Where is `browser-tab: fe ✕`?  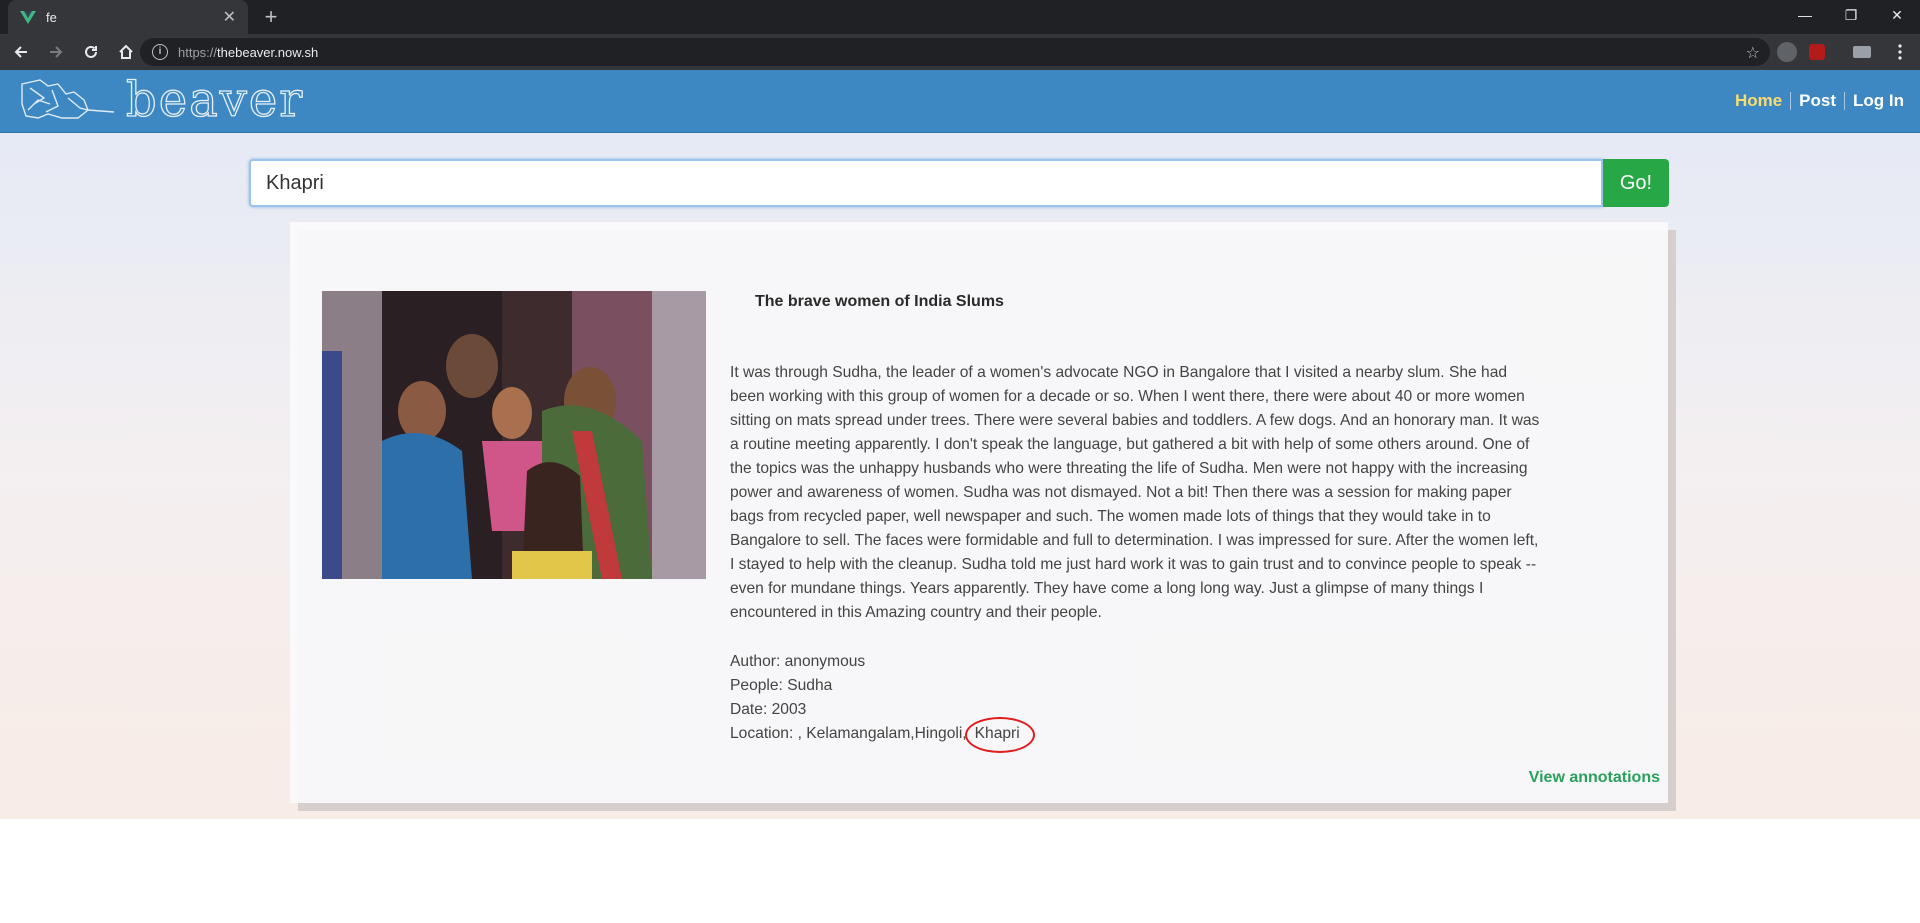 browser-tab: fe ✕ is located at coordinates (128, 17).